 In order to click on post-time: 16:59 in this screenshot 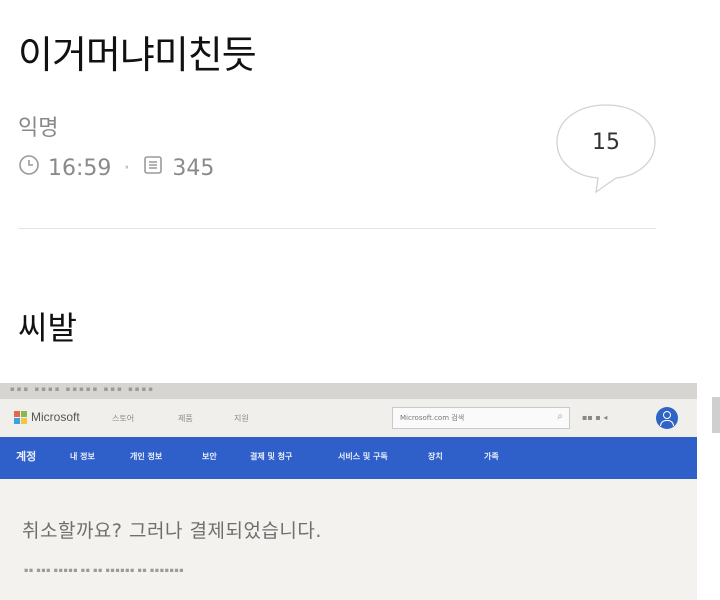, I will do `click(80, 168)`.